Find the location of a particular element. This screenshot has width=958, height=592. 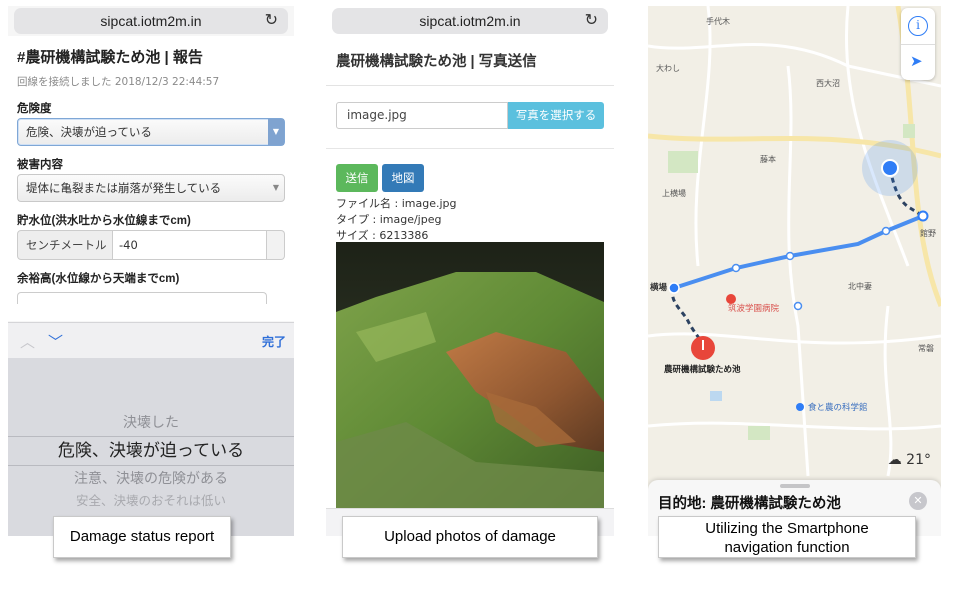

caption-line: navigation function is located at coordinates (787, 547).